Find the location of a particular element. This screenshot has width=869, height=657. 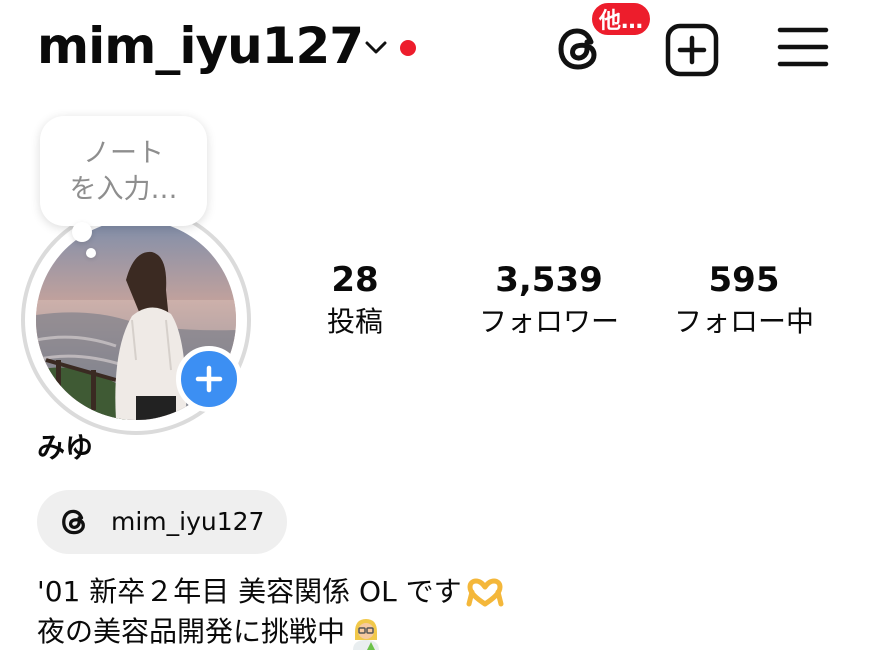

threads-profile-link: mim_iyu127 is located at coordinates (162, 522).